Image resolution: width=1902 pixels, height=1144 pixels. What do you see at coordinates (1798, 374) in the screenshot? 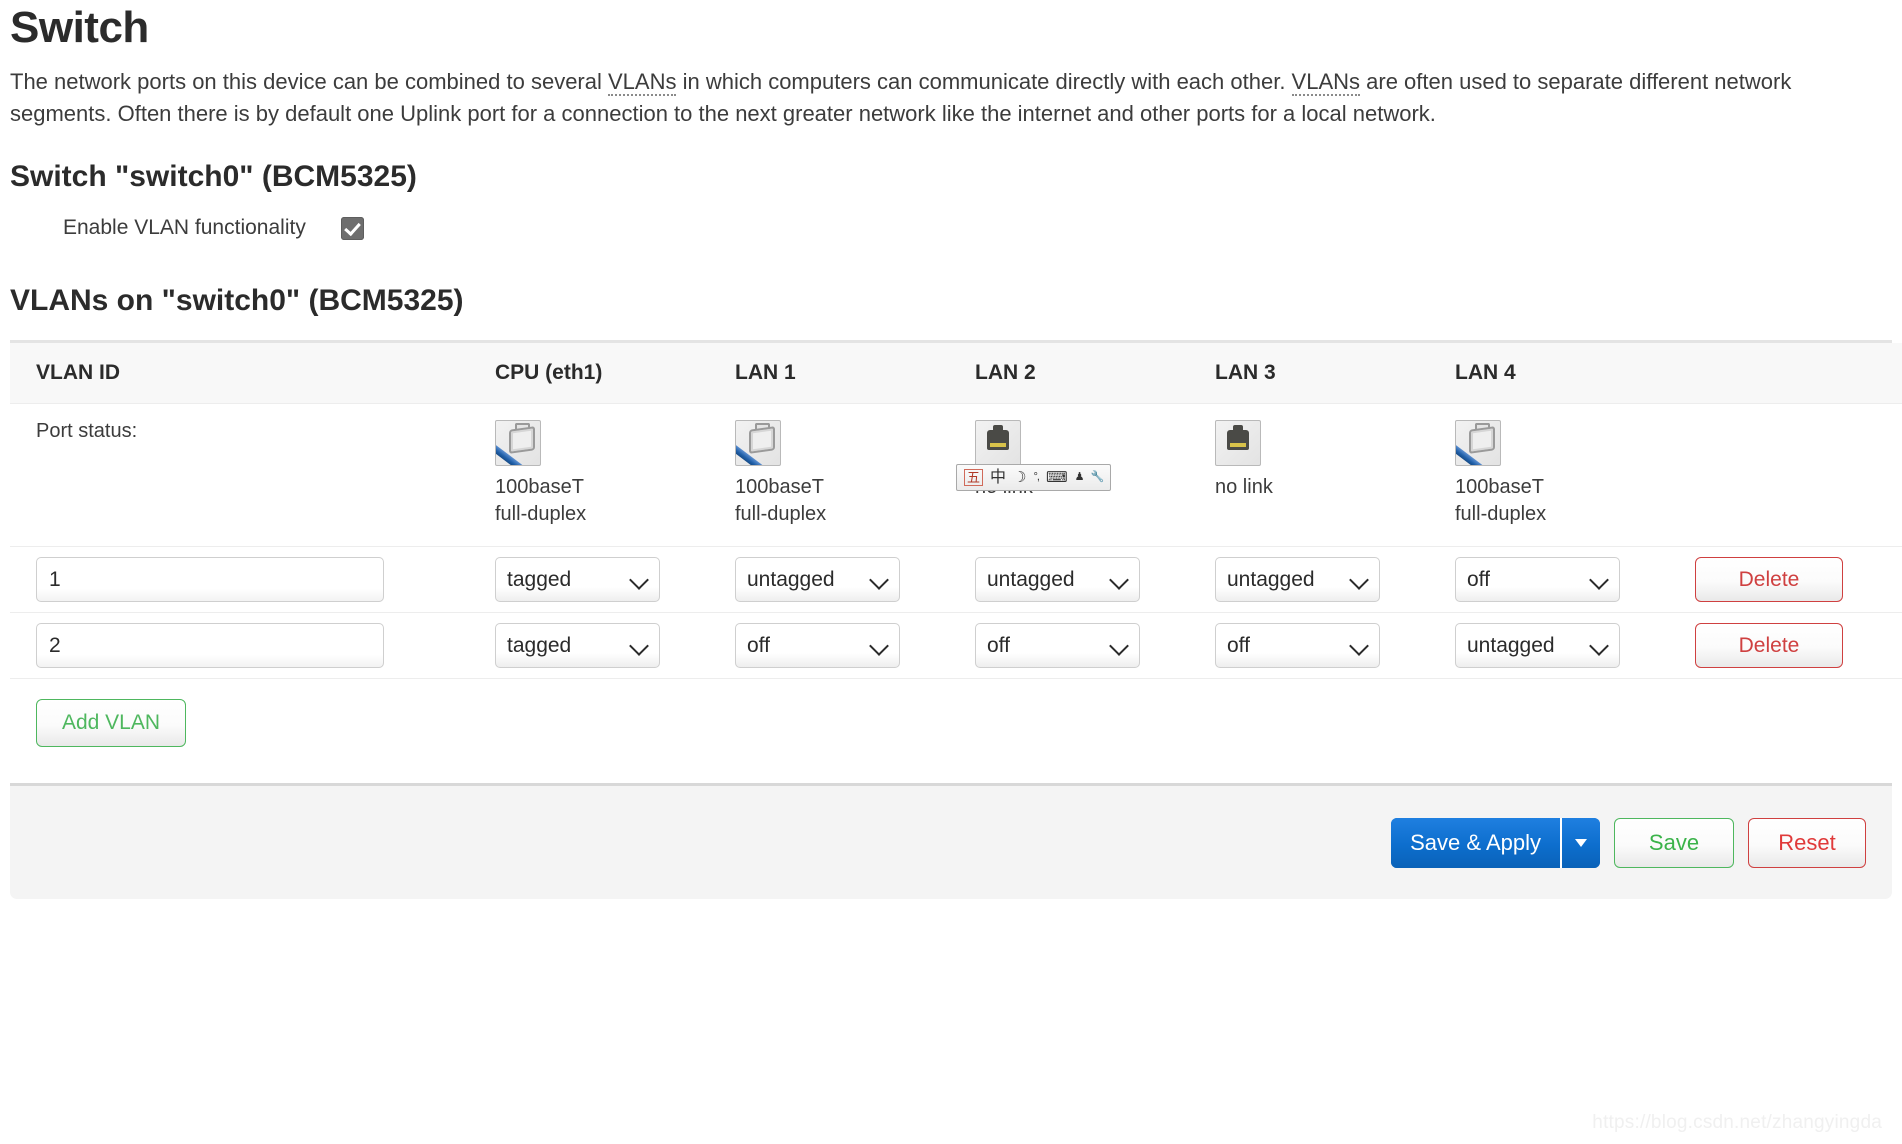
I see `col-header-actions` at bounding box center [1798, 374].